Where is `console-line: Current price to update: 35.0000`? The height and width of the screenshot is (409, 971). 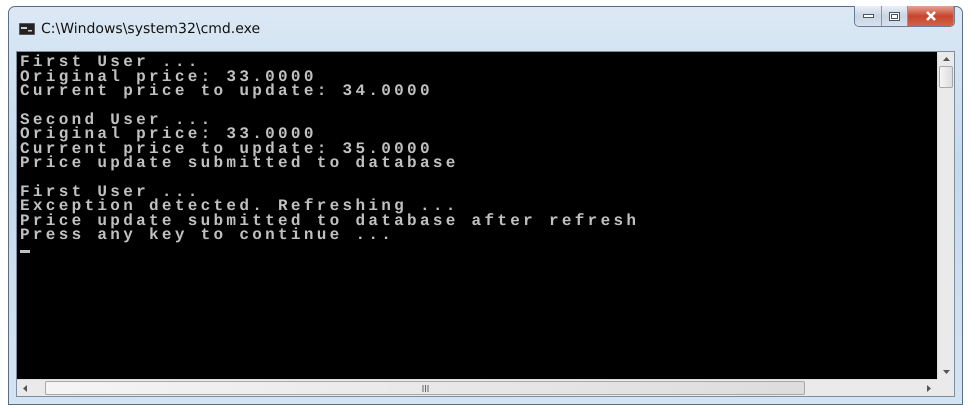
console-line: Current price to update: 35.0000 is located at coordinates (226, 149).